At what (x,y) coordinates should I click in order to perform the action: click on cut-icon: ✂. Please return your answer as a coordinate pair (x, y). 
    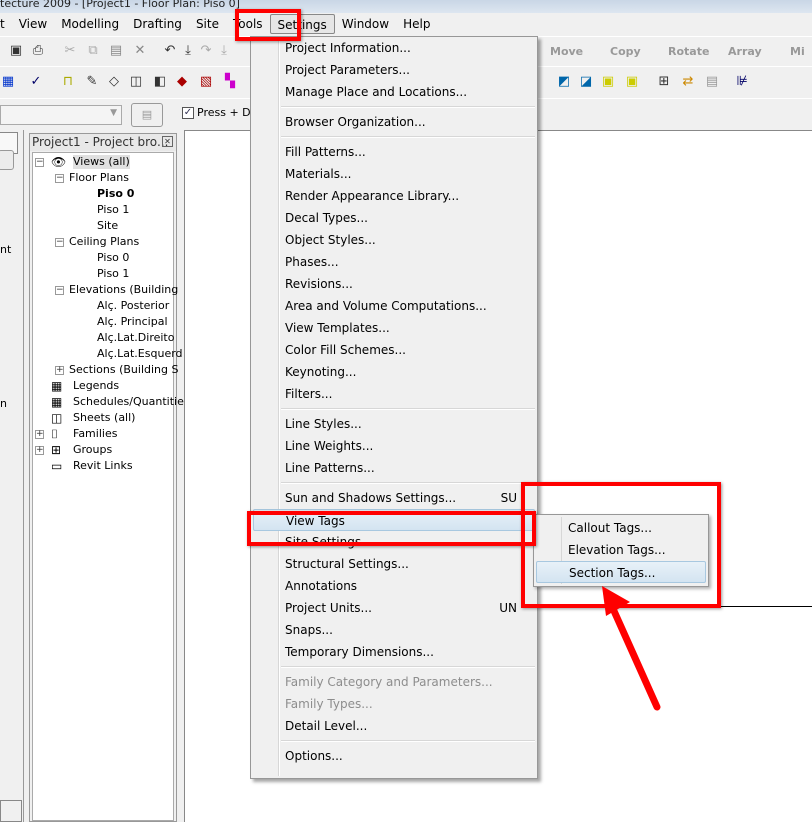
    Looking at the image, I should click on (70, 51).